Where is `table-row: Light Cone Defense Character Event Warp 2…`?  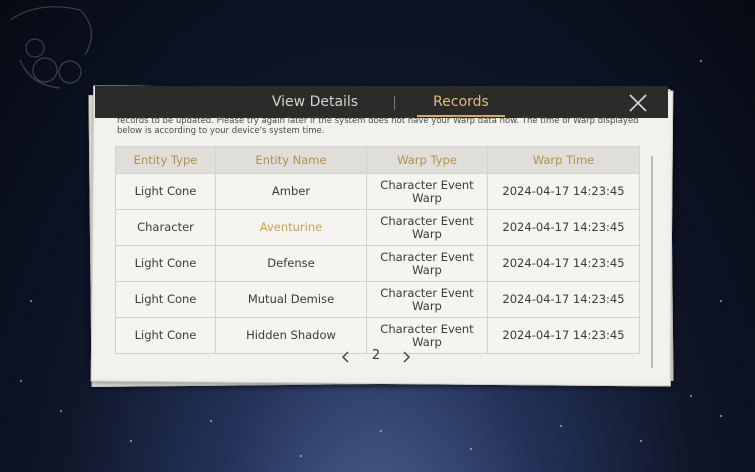 table-row: Light Cone Defense Character Event Warp 2… is located at coordinates (377, 263).